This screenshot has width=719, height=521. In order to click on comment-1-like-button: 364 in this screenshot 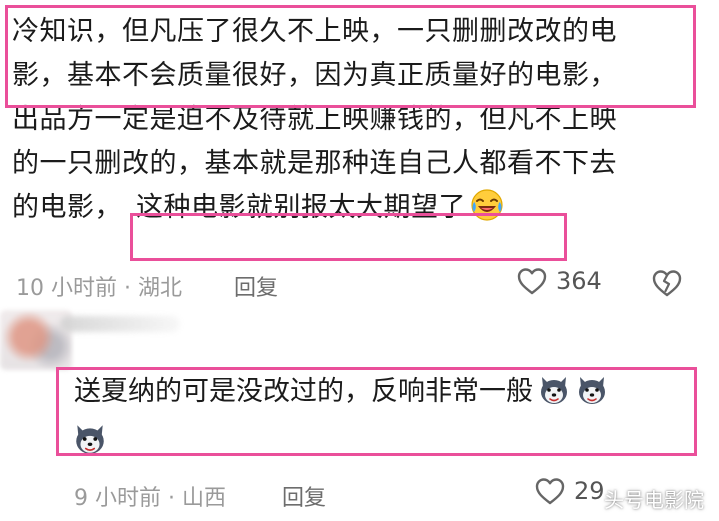, I will do `click(559, 281)`.